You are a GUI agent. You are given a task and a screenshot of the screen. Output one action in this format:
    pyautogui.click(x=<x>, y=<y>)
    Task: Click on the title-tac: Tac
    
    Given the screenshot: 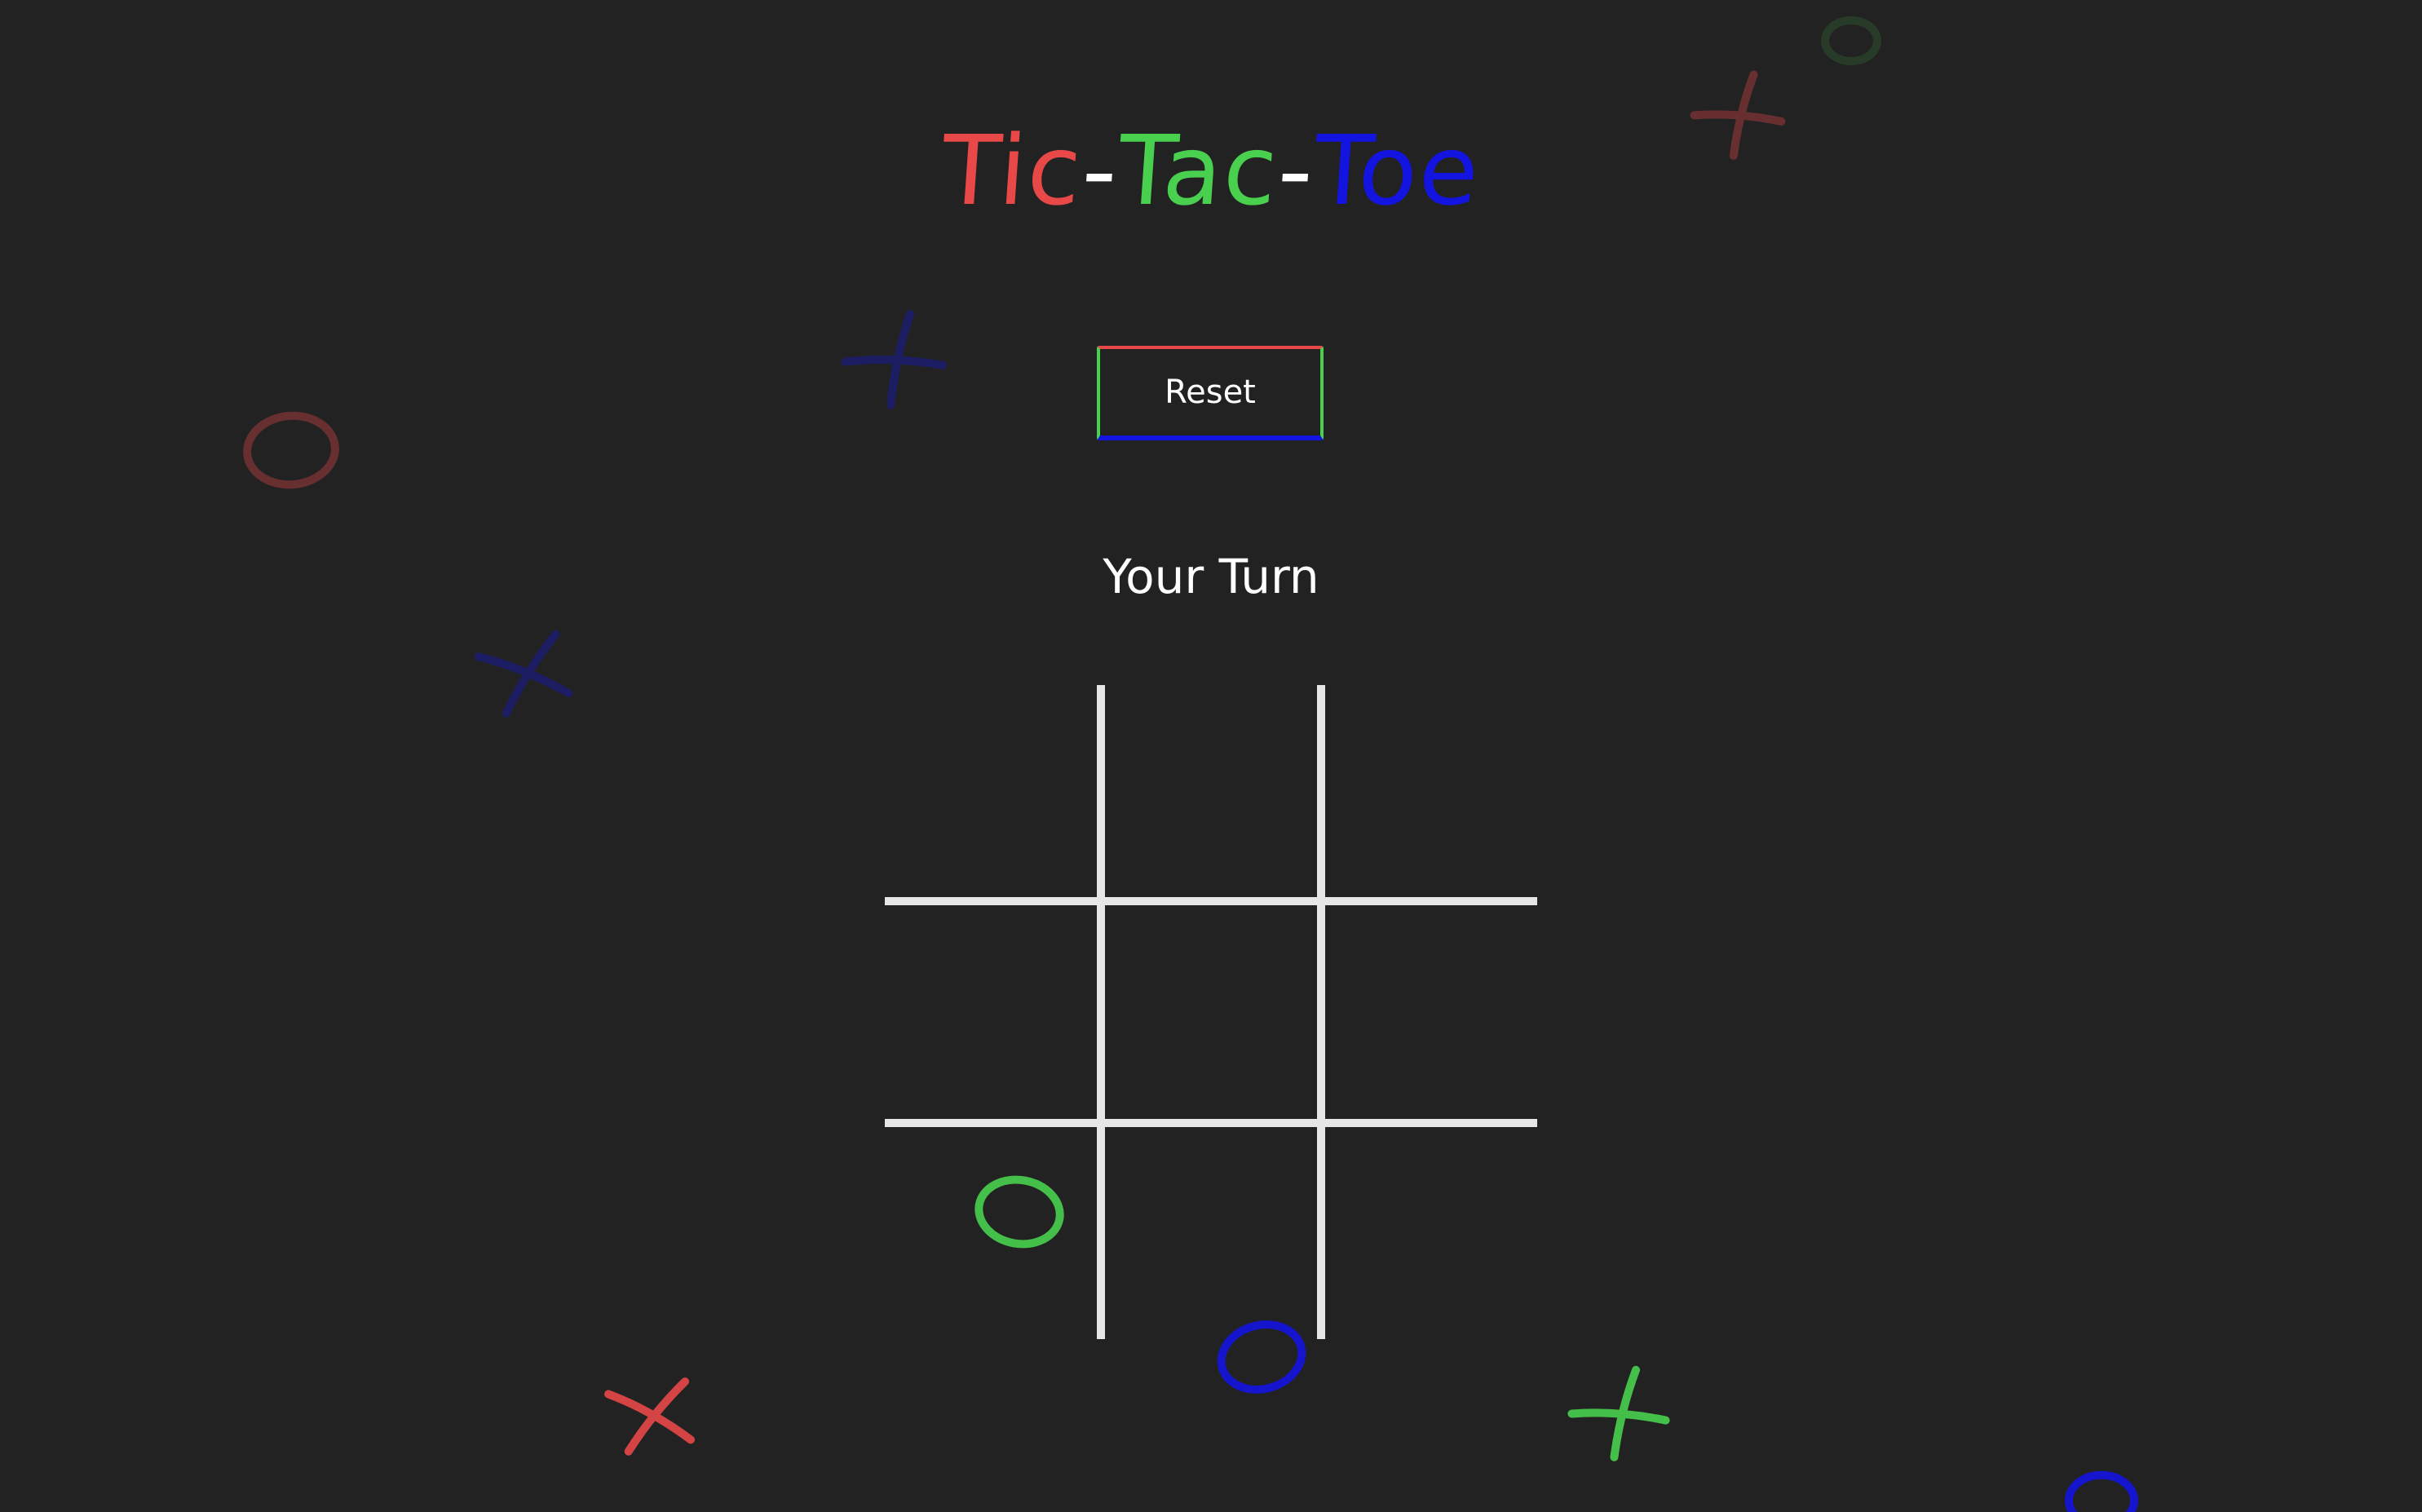 What is the action you would take?
    pyautogui.click(x=1198, y=170)
    